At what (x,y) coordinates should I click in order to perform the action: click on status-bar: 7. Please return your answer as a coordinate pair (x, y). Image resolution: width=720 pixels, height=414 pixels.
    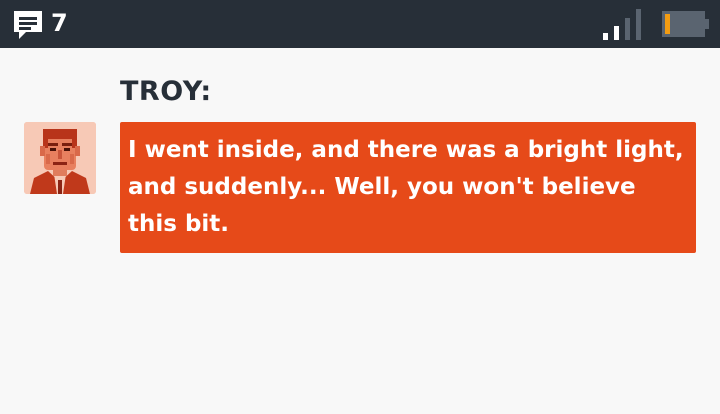
    Looking at the image, I should click on (360, 24).